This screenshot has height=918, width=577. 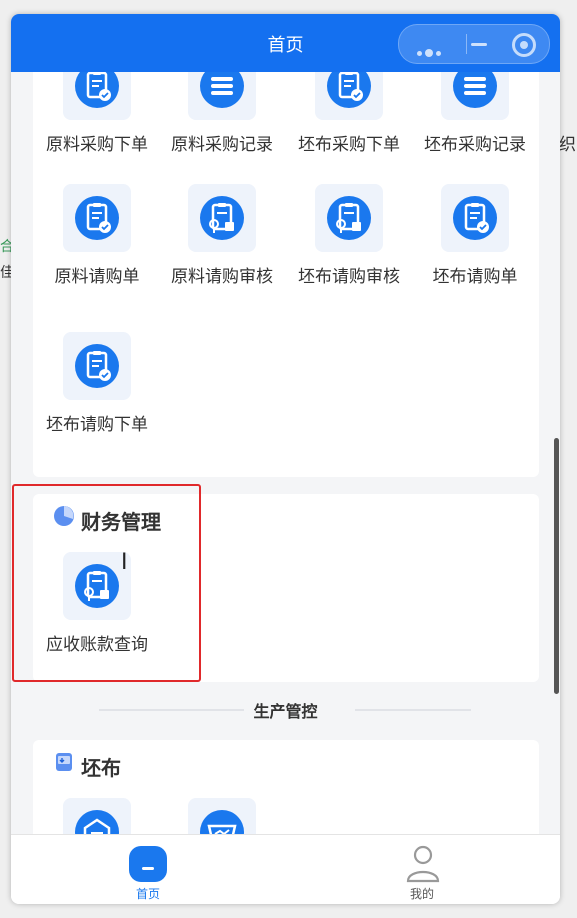 I want to click on tab-bar: 首页 我的, so click(x=285, y=869).